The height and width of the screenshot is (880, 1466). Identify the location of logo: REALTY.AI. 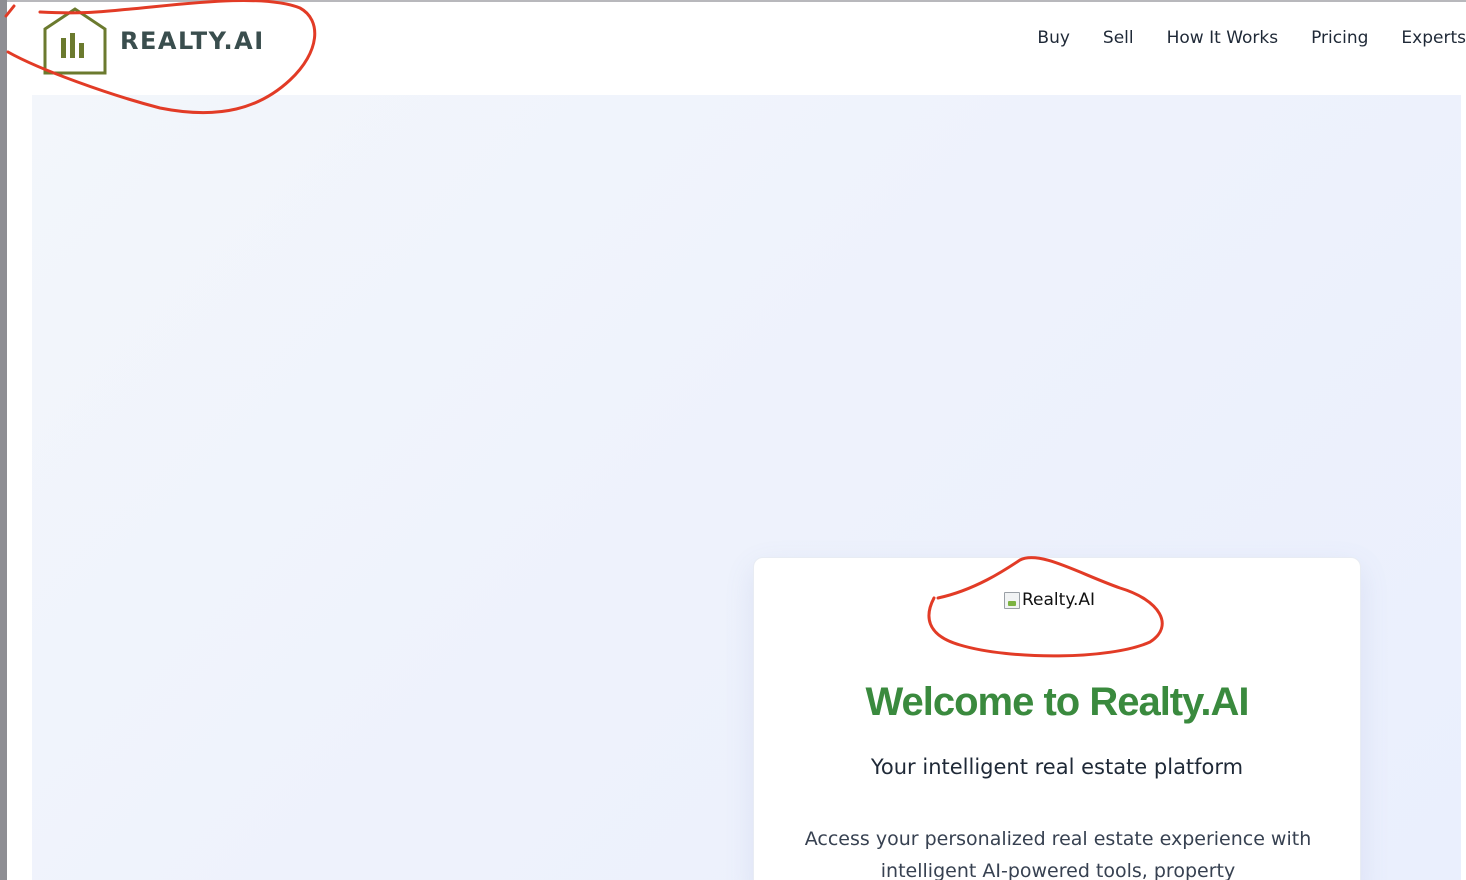
(153, 41).